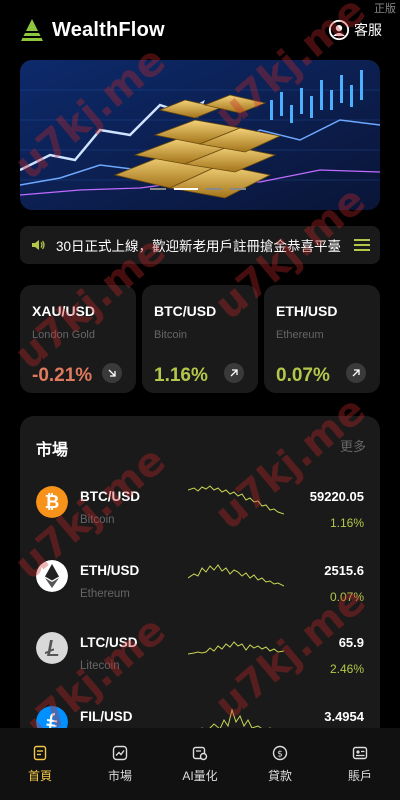 The width and height of the screenshot is (400, 800). What do you see at coordinates (280, 764) in the screenshot?
I see `nav-loan: $ 貸款` at bounding box center [280, 764].